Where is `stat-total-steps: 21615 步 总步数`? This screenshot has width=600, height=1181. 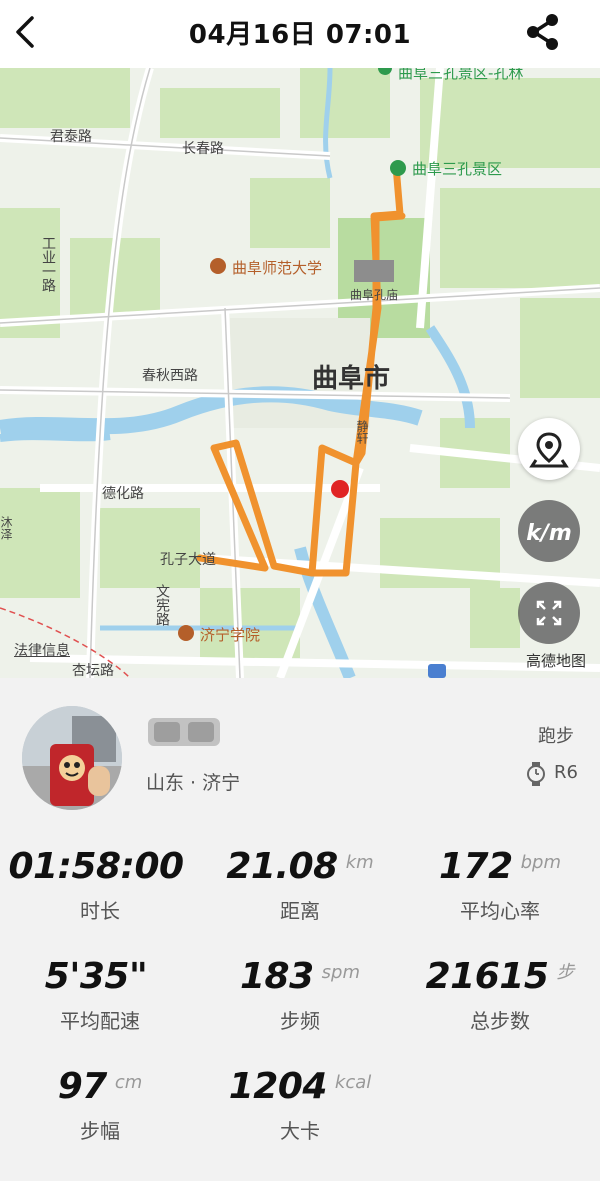 stat-total-steps: 21615 步 总步数 is located at coordinates (500, 995).